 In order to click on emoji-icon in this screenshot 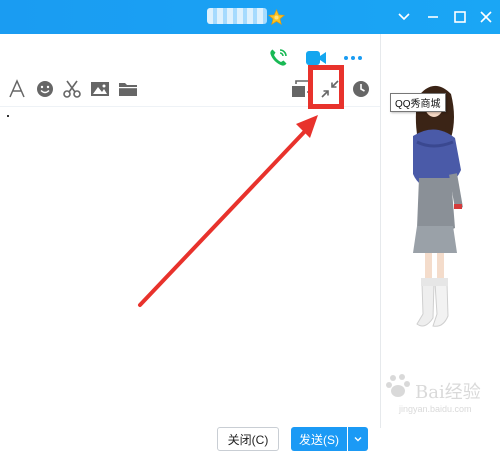, I will do `click(45, 89)`.